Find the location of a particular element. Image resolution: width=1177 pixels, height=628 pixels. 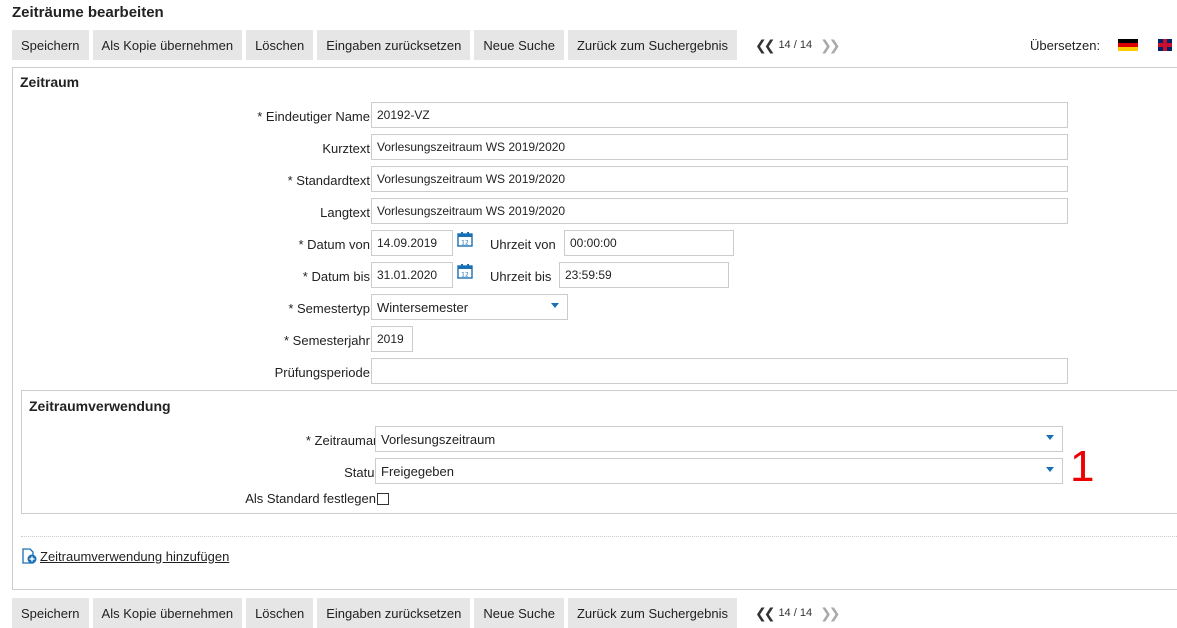

exam-period-field is located at coordinates (719, 371).